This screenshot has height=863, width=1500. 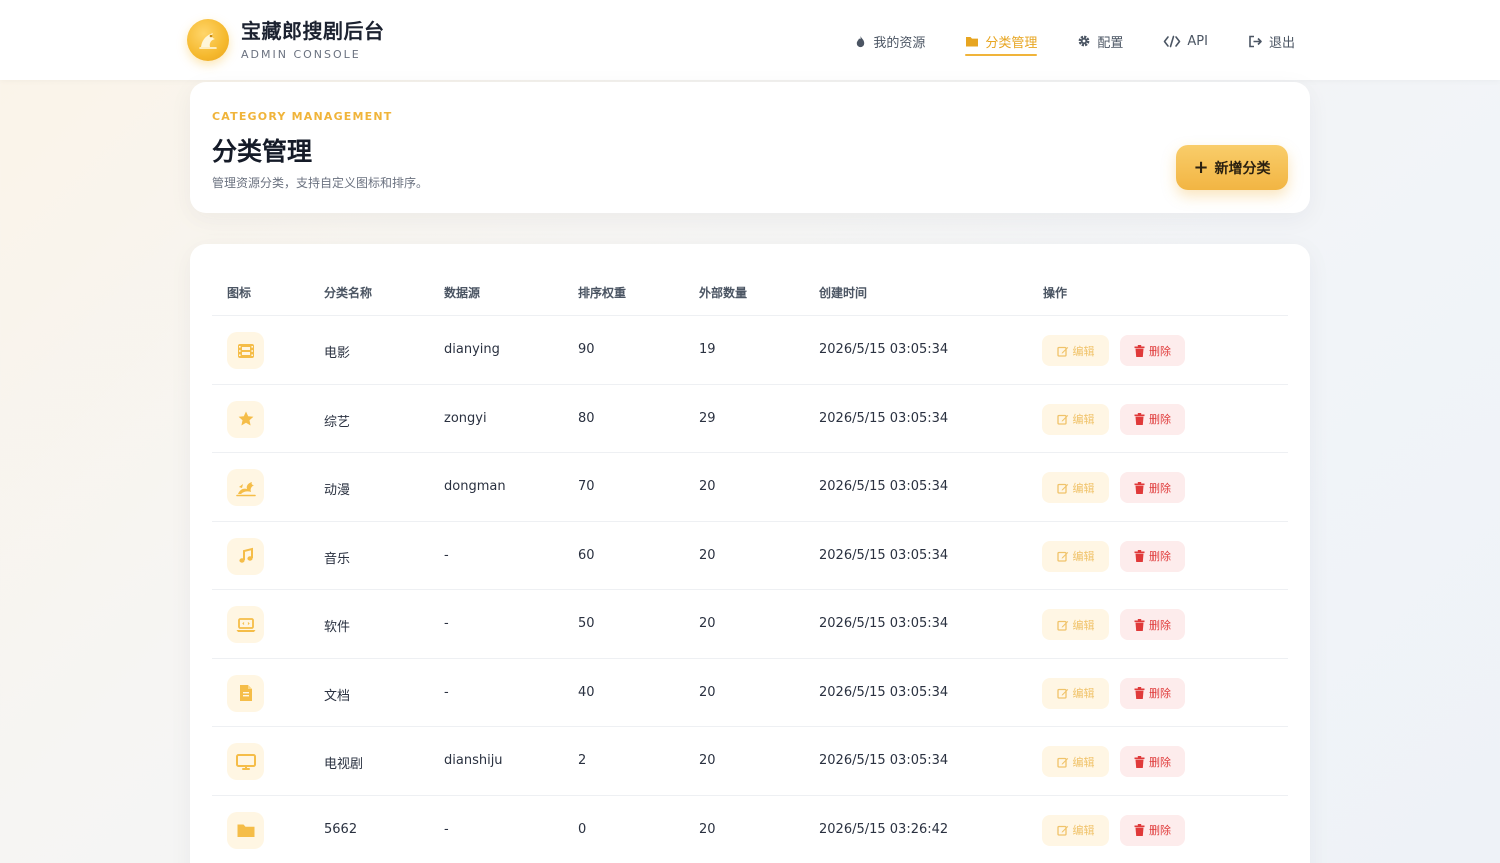 I want to click on brand: 宝藏郎搜剧后台 ADMIN CONSOLE, so click(x=286, y=40).